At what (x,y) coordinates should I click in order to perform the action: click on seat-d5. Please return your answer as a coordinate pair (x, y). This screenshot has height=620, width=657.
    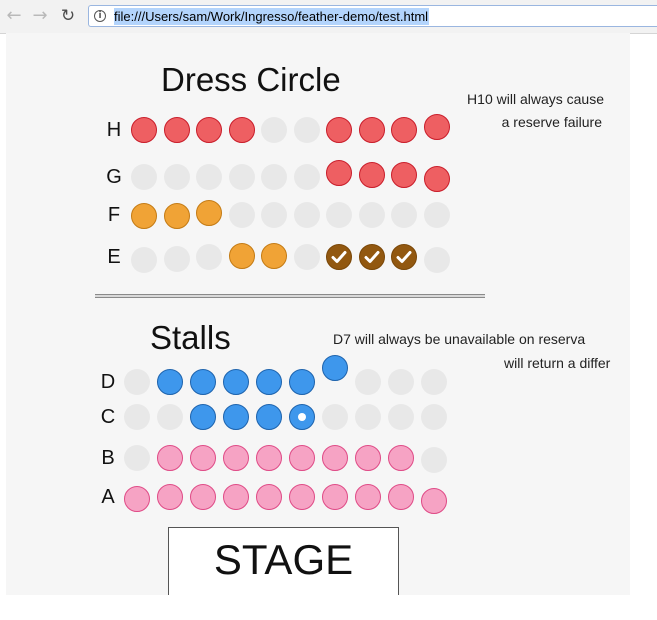
    Looking at the image, I should click on (269, 382).